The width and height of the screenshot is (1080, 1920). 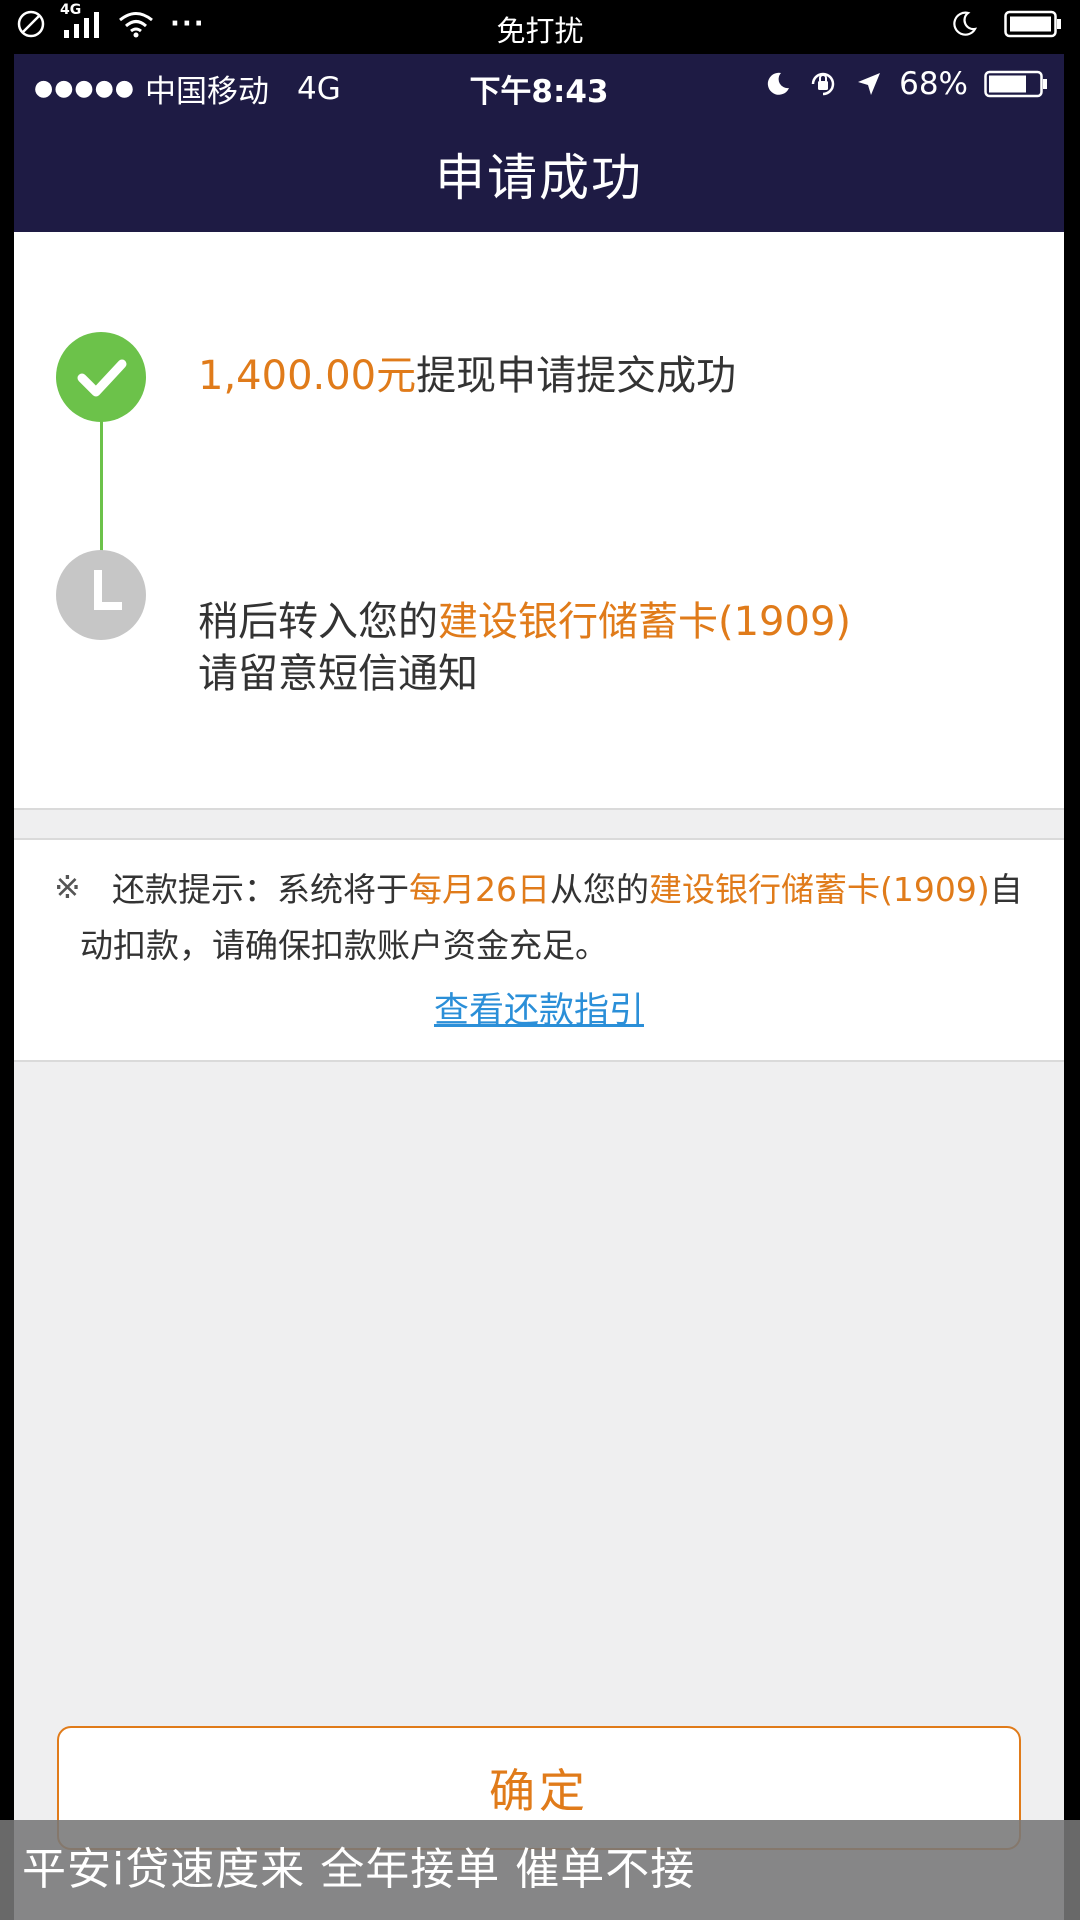 I want to click on step-submitted-text: 提现申请提交成功, so click(x=576, y=376).